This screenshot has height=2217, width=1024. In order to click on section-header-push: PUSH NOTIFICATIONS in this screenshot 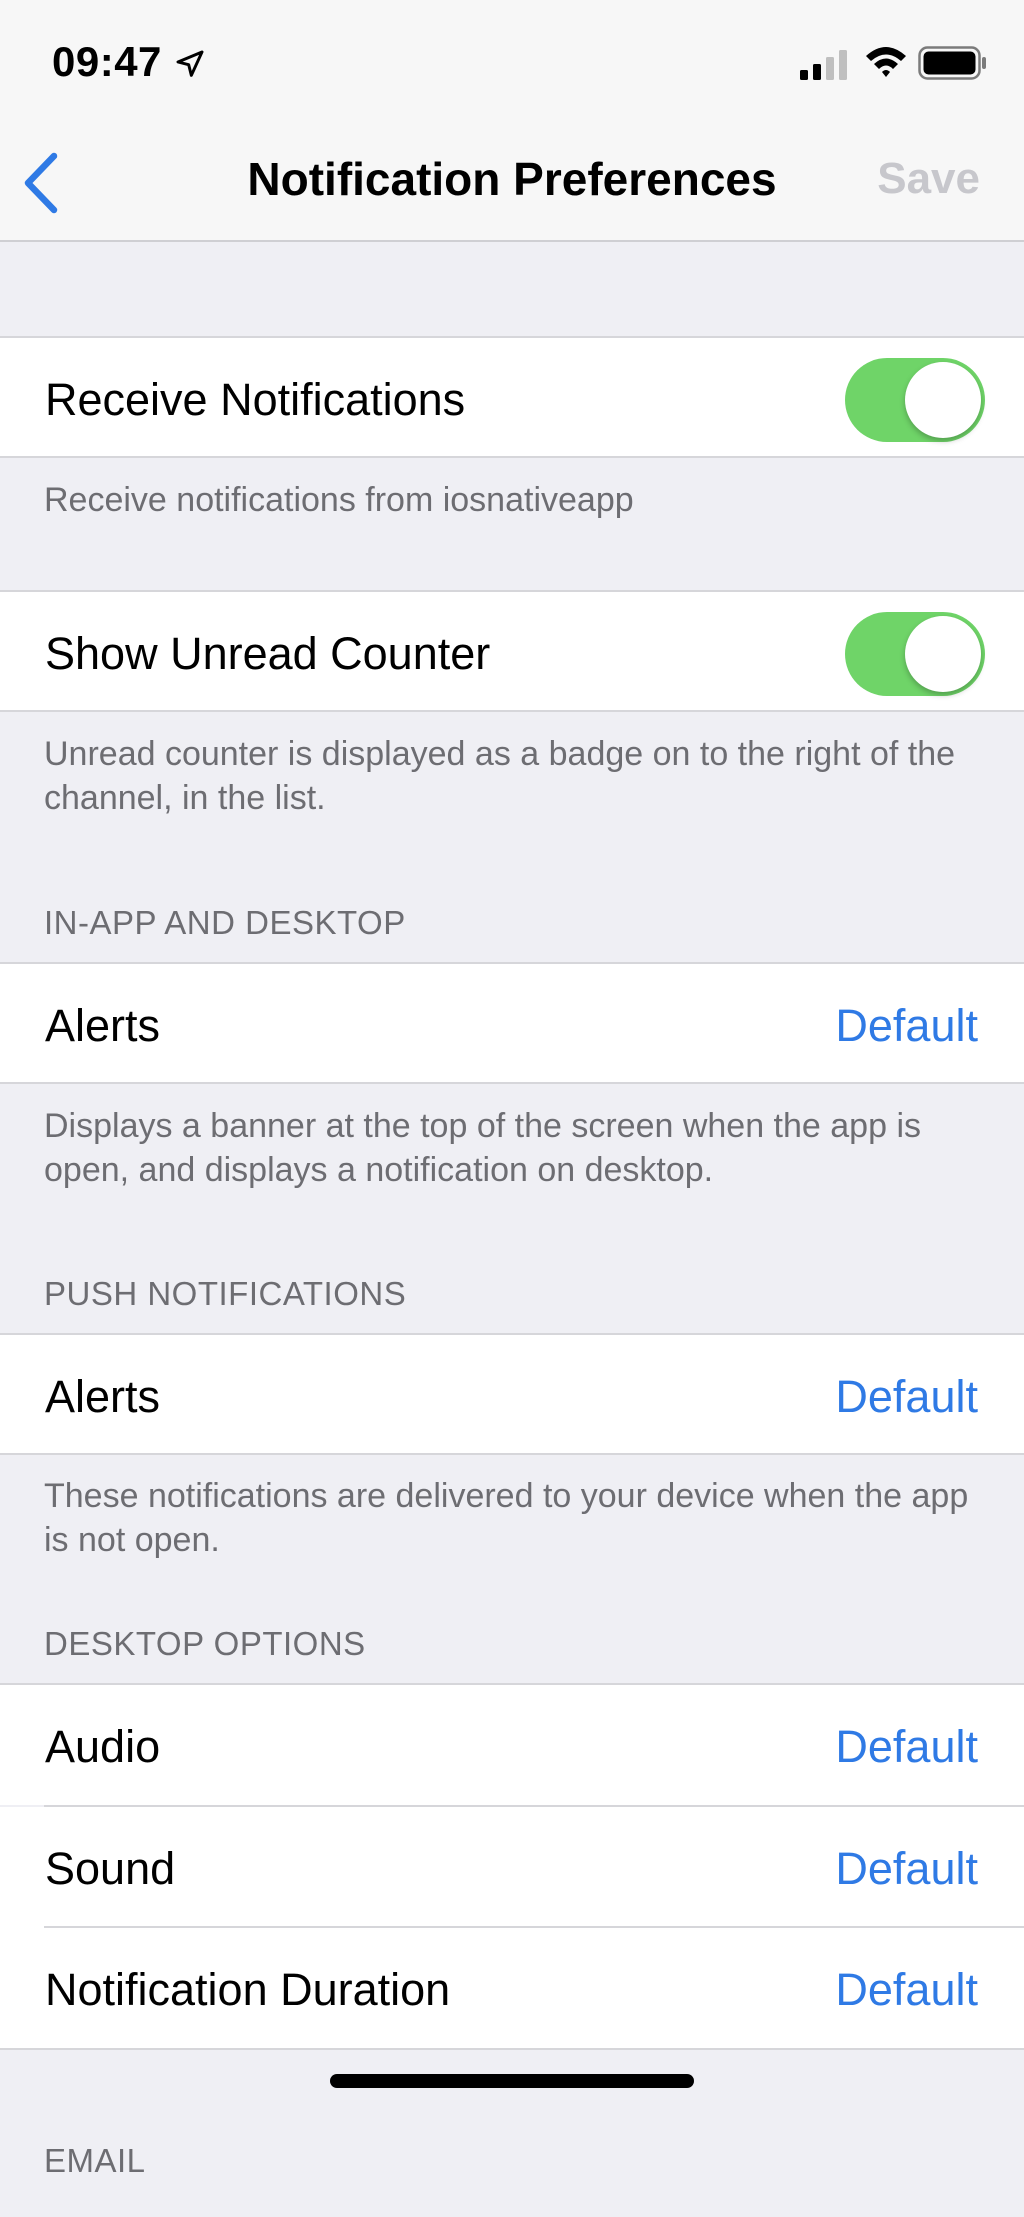, I will do `click(225, 1293)`.